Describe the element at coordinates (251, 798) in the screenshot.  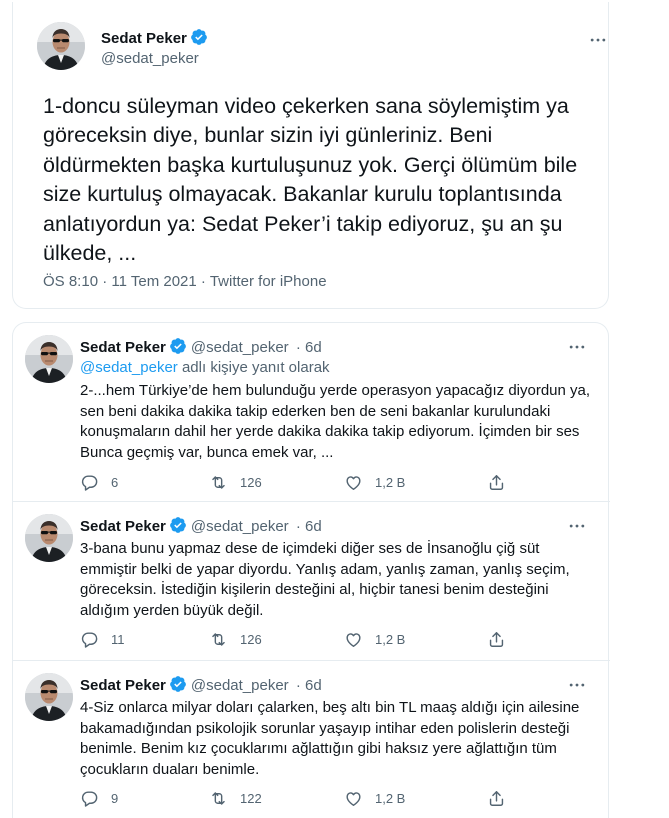
I see `retweet-count: 122` at that location.